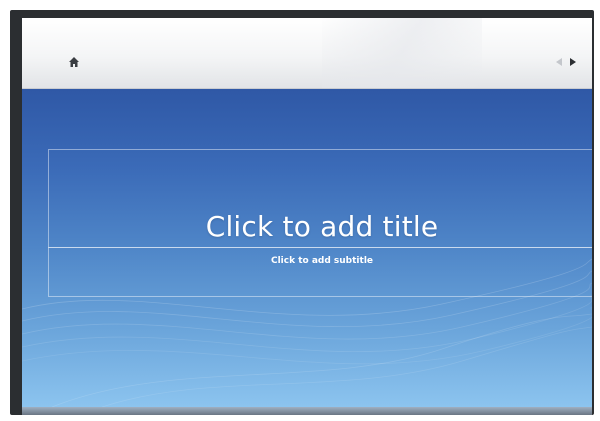  Describe the element at coordinates (573, 62) in the screenshot. I see `next-icon` at that location.